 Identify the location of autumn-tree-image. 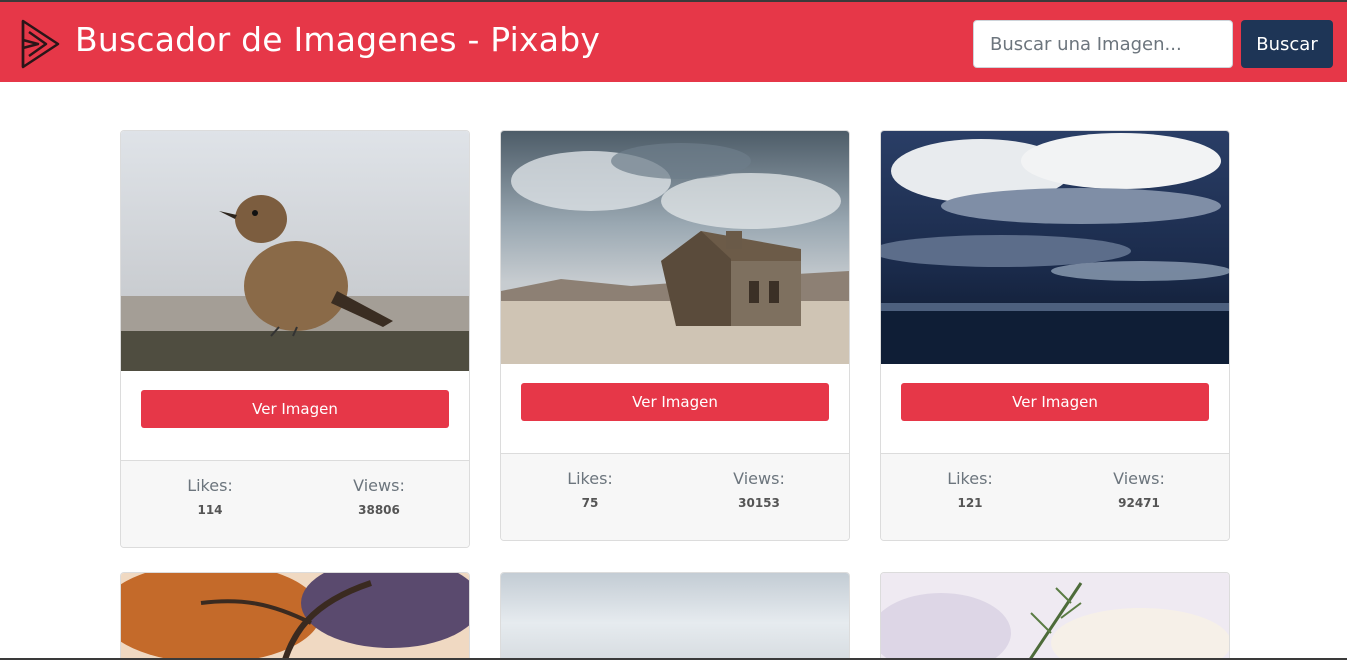
(295, 616).